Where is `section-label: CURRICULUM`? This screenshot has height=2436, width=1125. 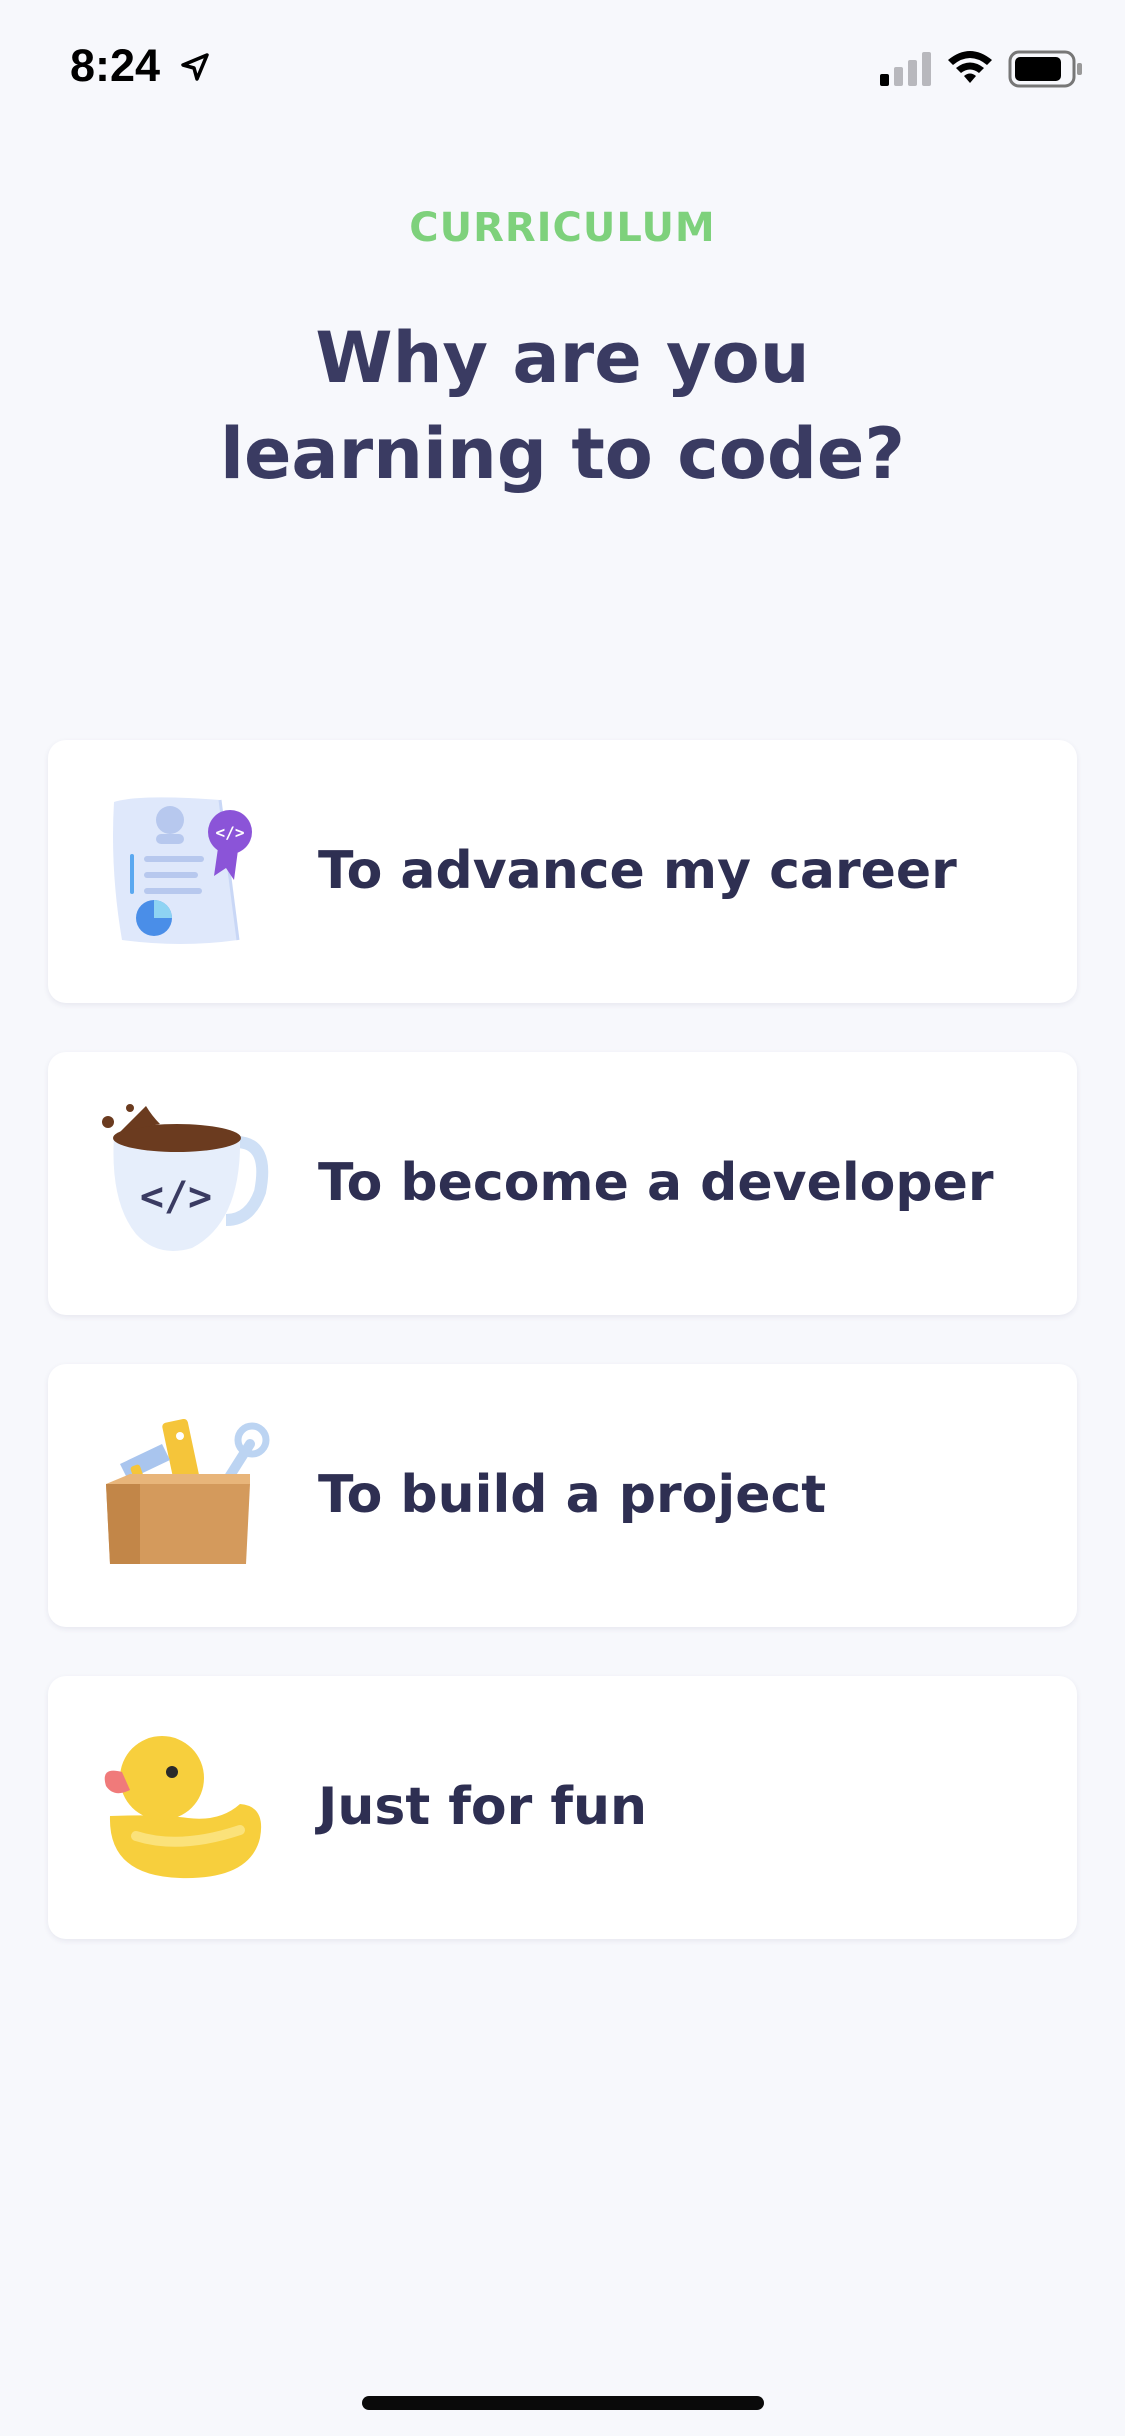
section-label: CURRICULUM is located at coordinates (562, 228).